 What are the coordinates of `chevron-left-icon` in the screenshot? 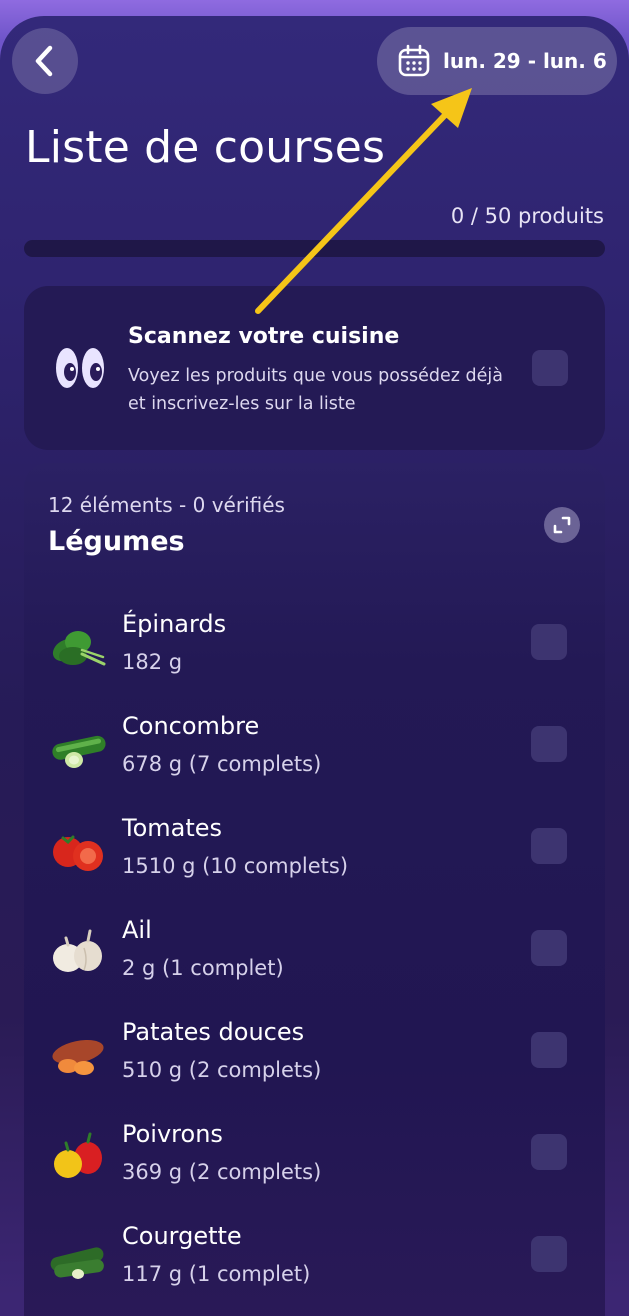 It's located at (44, 61).